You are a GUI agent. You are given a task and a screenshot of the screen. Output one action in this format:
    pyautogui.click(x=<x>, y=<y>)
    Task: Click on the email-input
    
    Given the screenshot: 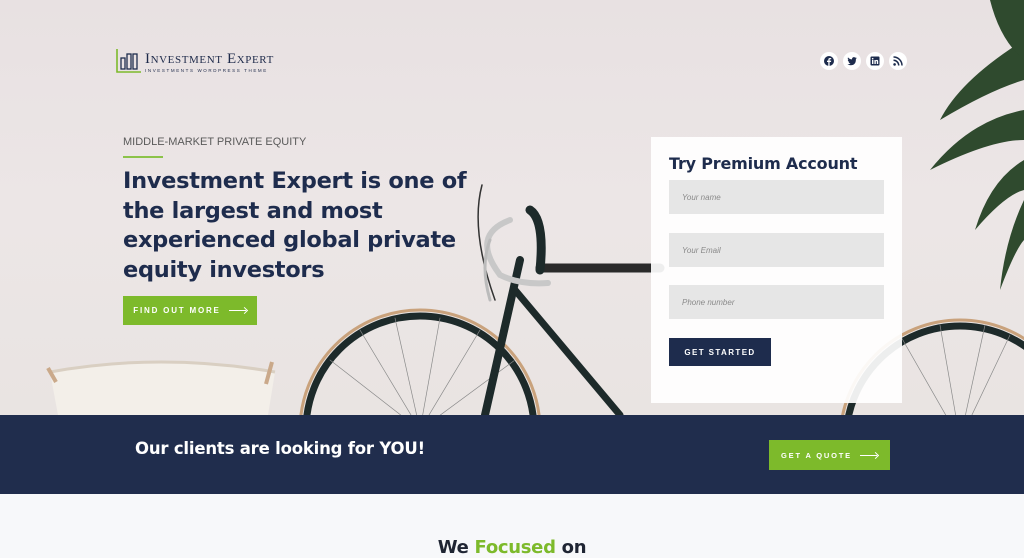 What is the action you would take?
    pyautogui.click(x=776, y=250)
    